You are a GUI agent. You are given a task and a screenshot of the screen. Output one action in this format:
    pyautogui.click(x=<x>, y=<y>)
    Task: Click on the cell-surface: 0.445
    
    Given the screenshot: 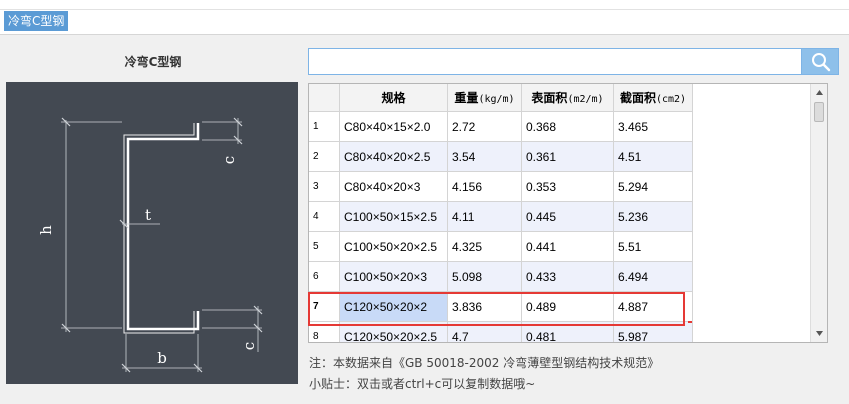 What is the action you would take?
    pyautogui.click(x=568, y=217)
    